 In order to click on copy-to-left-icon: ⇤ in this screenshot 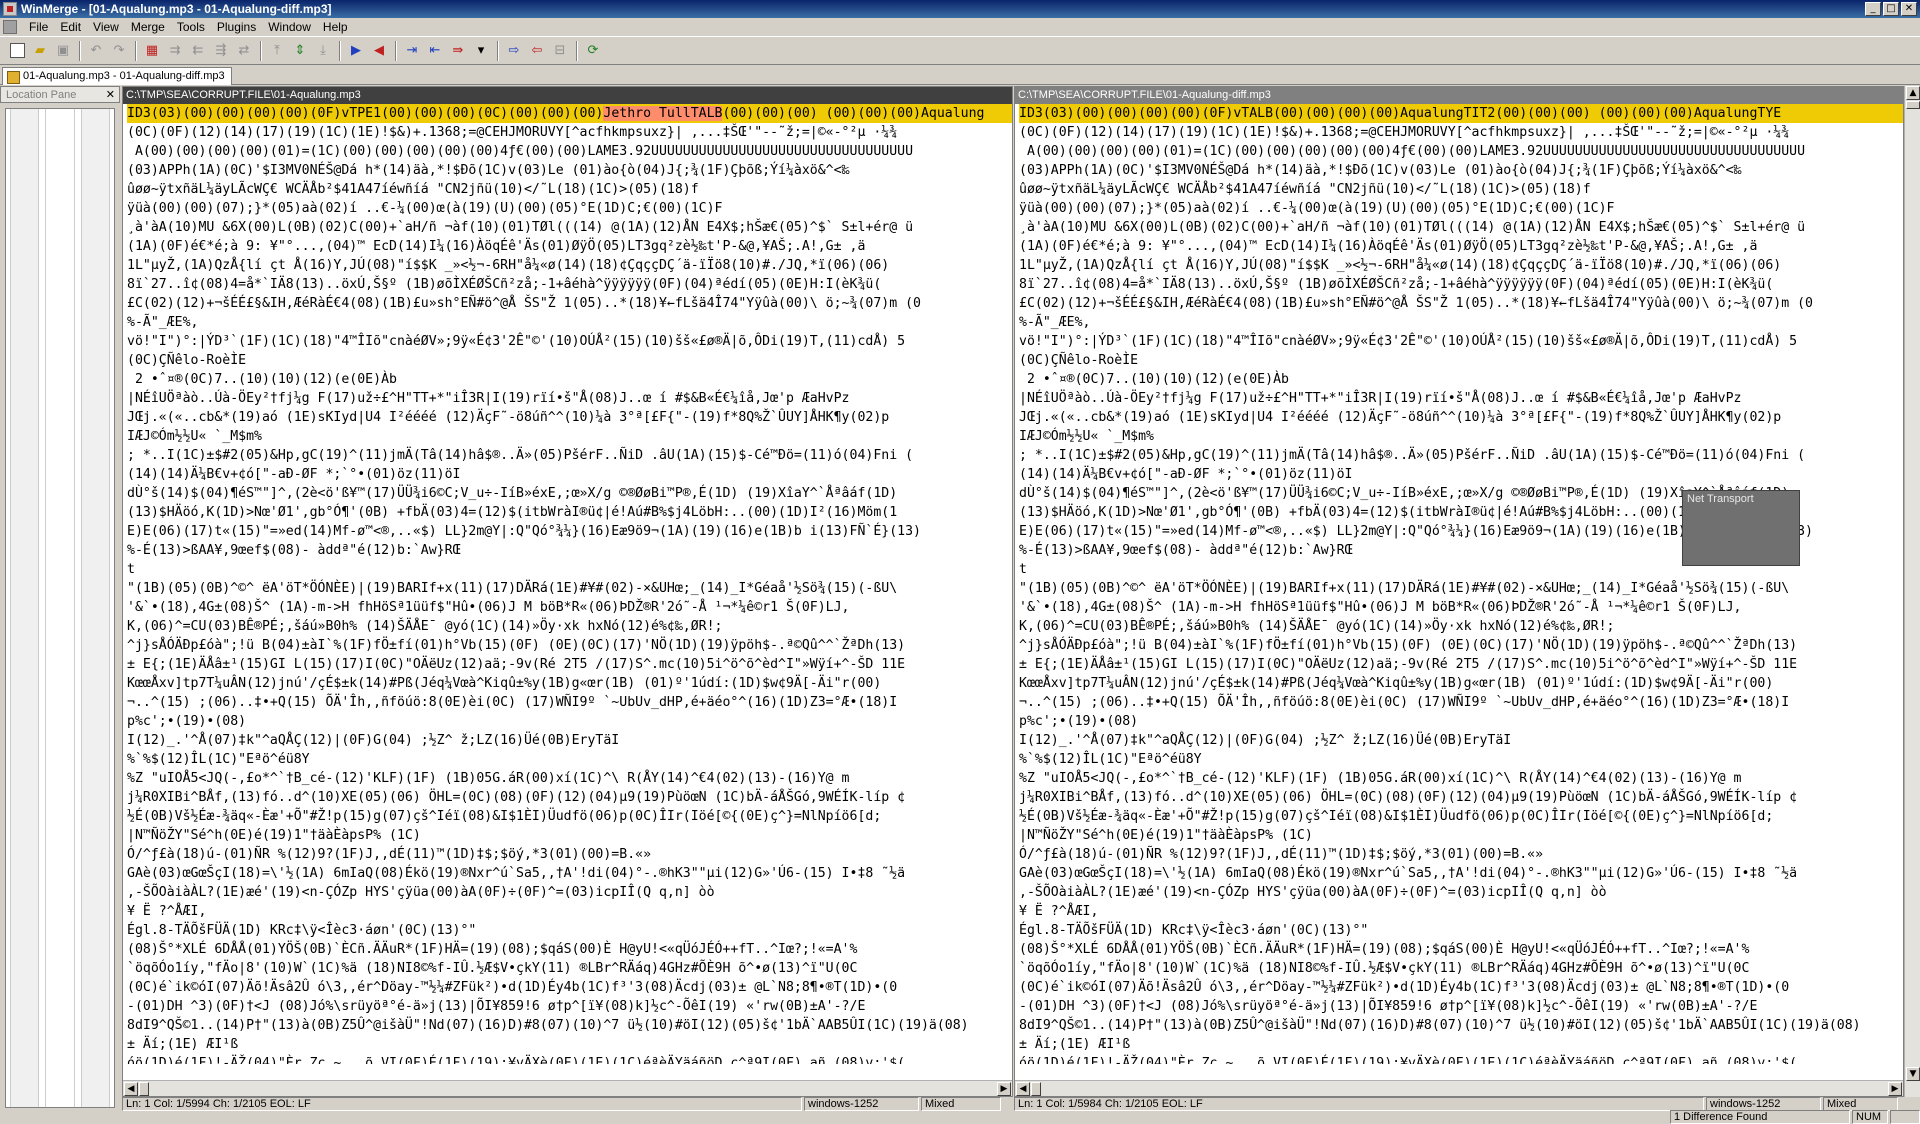, I will do `click(435, 51)`.